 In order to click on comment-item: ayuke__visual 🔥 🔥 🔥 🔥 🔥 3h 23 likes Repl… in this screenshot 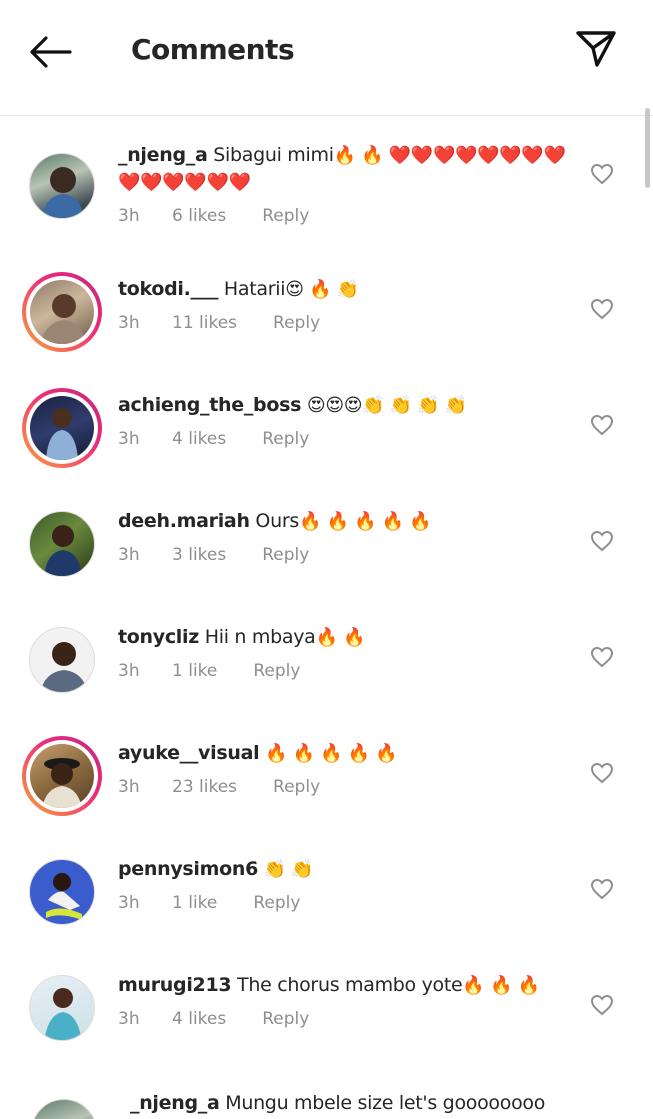, I will do `click(326, 778)`.